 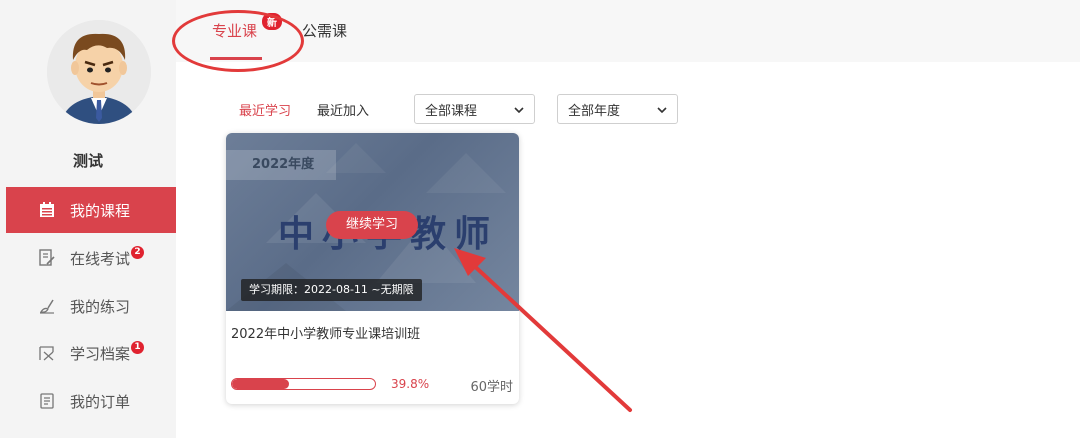 I want to click on order-icon, so click(x=47, y=401).